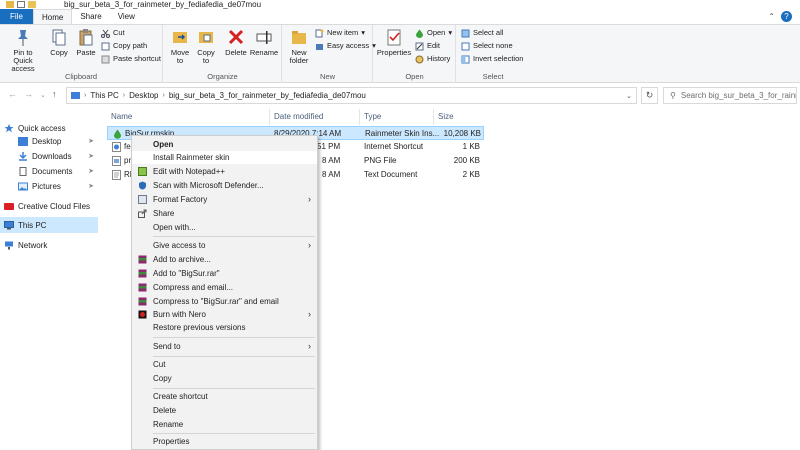 The height and width of the screenshot is (450, 800). I want to click on menu-item-format-factory: Format Factory ›, so click(224, 199).